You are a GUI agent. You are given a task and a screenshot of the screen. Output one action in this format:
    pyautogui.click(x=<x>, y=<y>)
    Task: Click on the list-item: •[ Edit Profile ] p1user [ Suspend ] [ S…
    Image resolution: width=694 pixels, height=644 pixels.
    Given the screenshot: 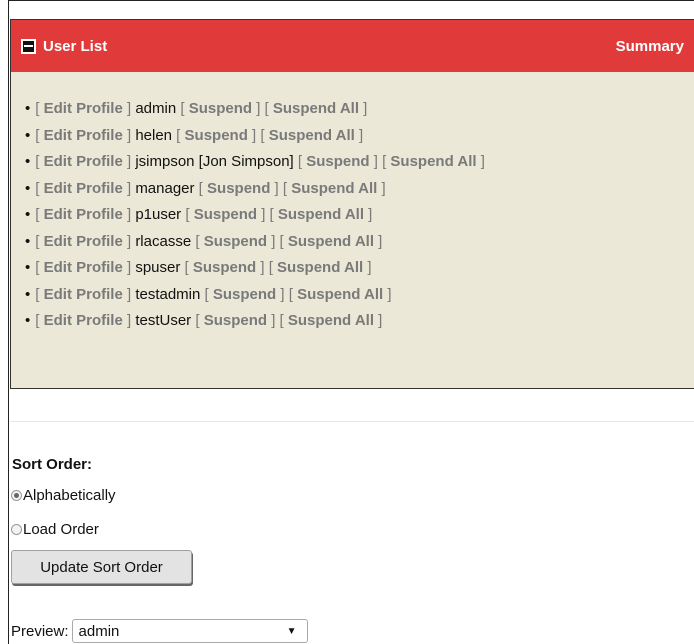 What is the action you would take?
    pyautogui.click(x=359, y=215)
    